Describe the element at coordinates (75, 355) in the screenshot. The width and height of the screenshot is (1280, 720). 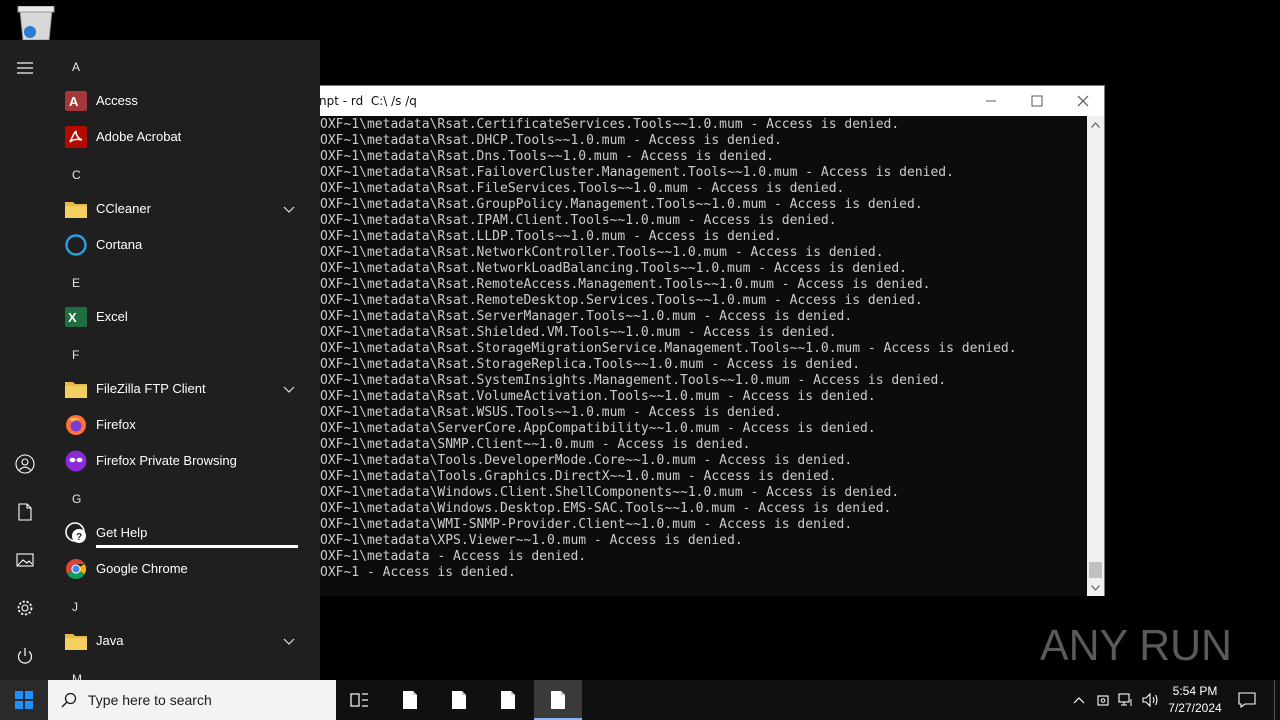
I see `letter-header-f: F` at that location.